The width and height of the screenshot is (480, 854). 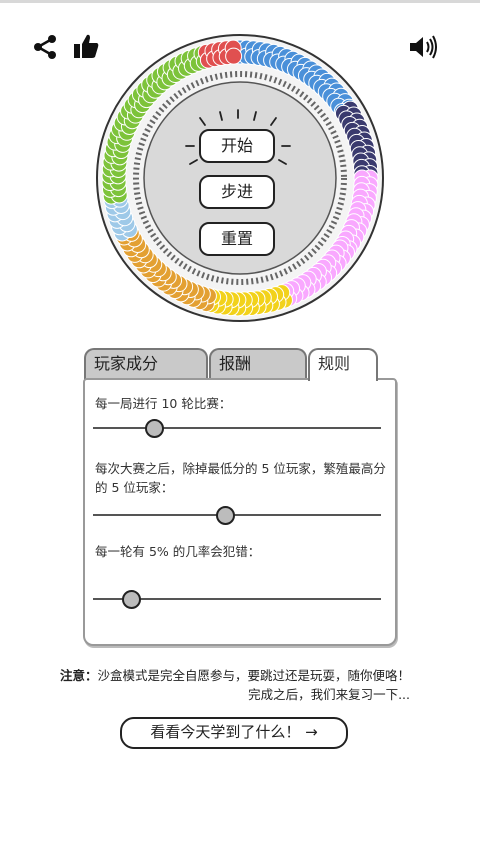 What do you see at coordinates (234, 733) in the screenshot?
I see `next-chapter-button: 看看今天学到了什么！ →` at bounding box center [234, 733].